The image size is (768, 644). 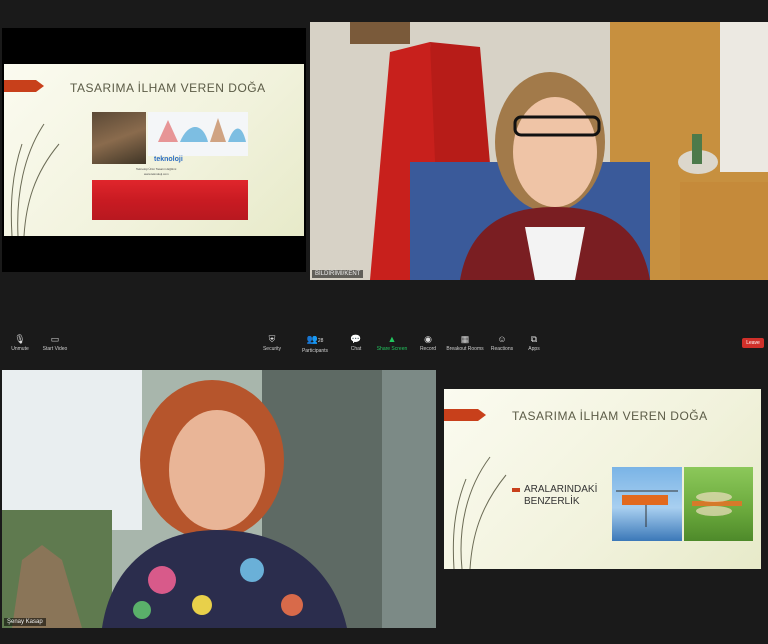 What do you see at coordinates (338, 274) in the screenshot?
I see `participant-name: BİLDİRİMİ/KENT` at bounding box center [338, 274].